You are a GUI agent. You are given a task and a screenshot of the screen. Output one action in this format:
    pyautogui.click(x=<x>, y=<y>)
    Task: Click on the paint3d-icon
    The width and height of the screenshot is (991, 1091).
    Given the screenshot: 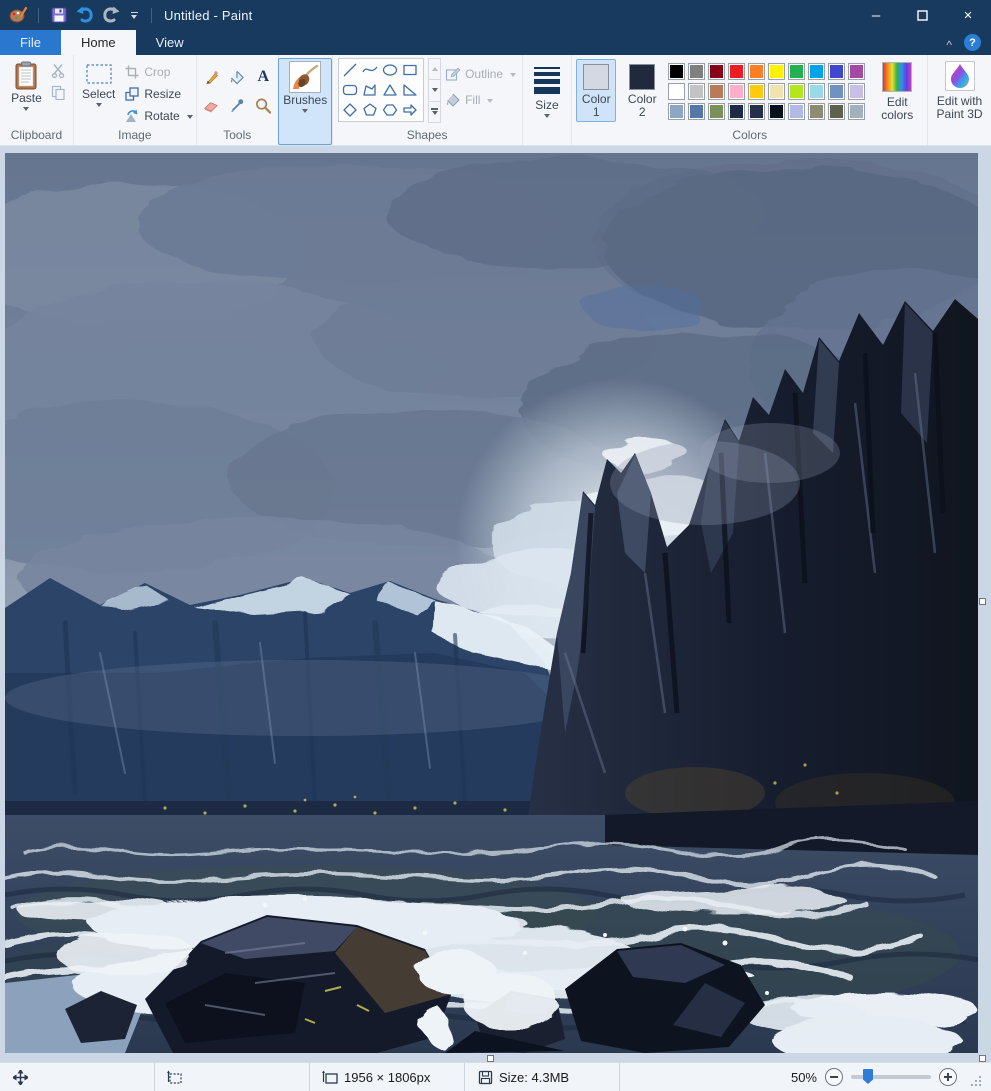 What is the action you would take?
    pyautogui.click(x=959, y=76)
    